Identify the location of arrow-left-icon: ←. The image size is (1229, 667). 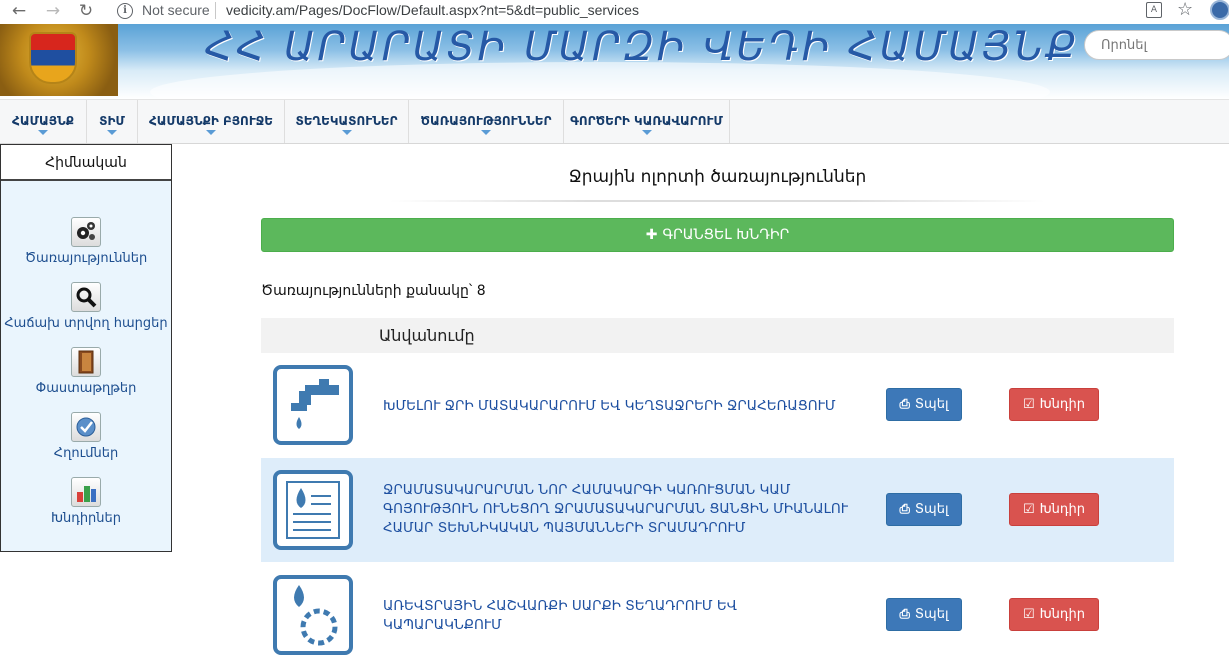
(19, 11).